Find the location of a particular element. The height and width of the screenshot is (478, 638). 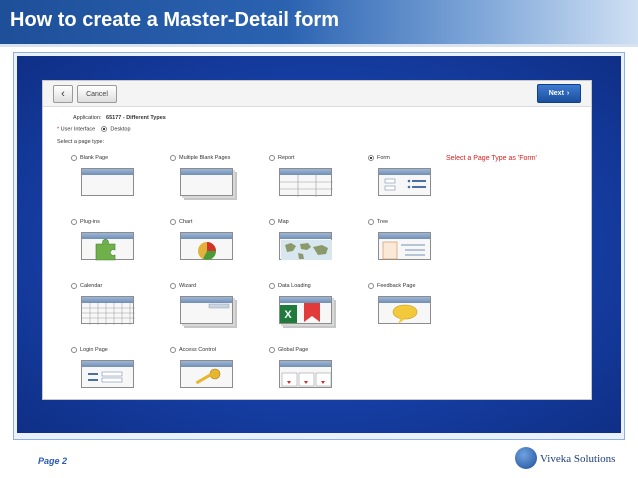

page-type-label: Login Page is located at coordinates (94, 350).